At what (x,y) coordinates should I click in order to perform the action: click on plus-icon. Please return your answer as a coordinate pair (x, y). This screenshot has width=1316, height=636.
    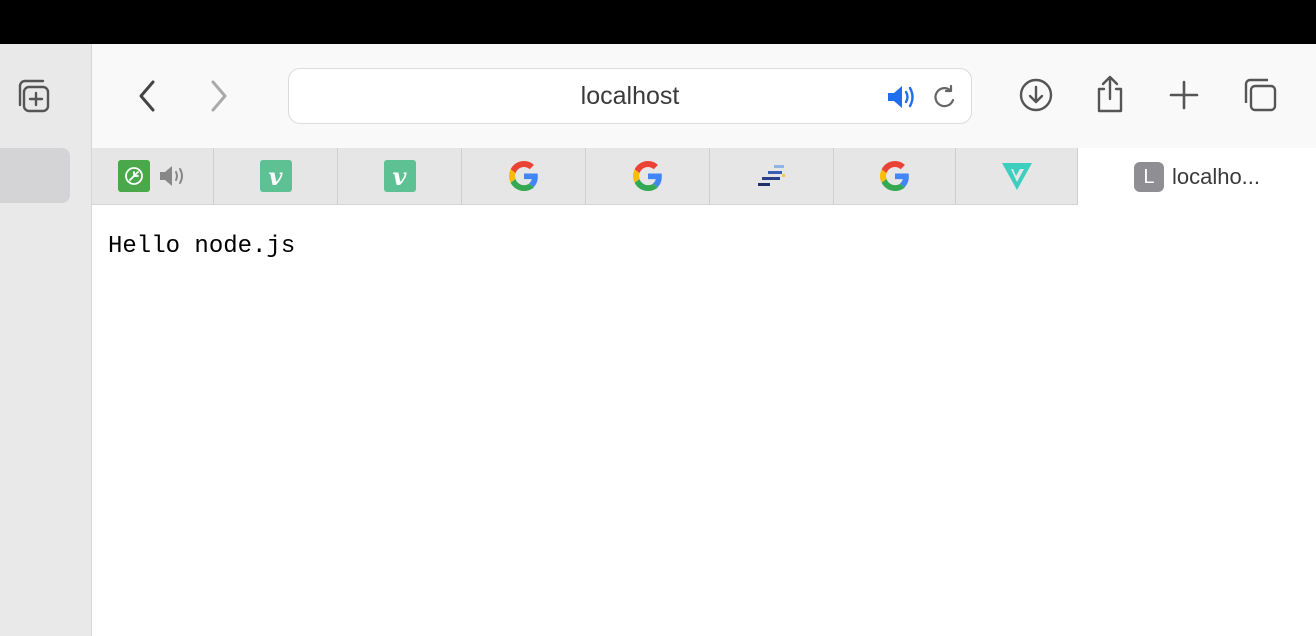
    Looking at the image, I should click on (1184, 95).